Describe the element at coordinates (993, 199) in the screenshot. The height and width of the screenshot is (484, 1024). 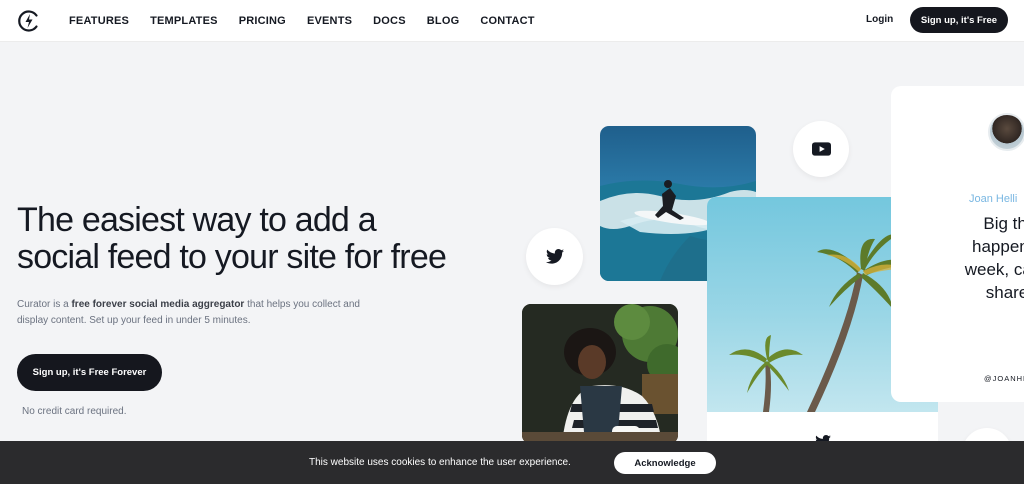
I see `tweet-author-name: Joan Helli` at that location.